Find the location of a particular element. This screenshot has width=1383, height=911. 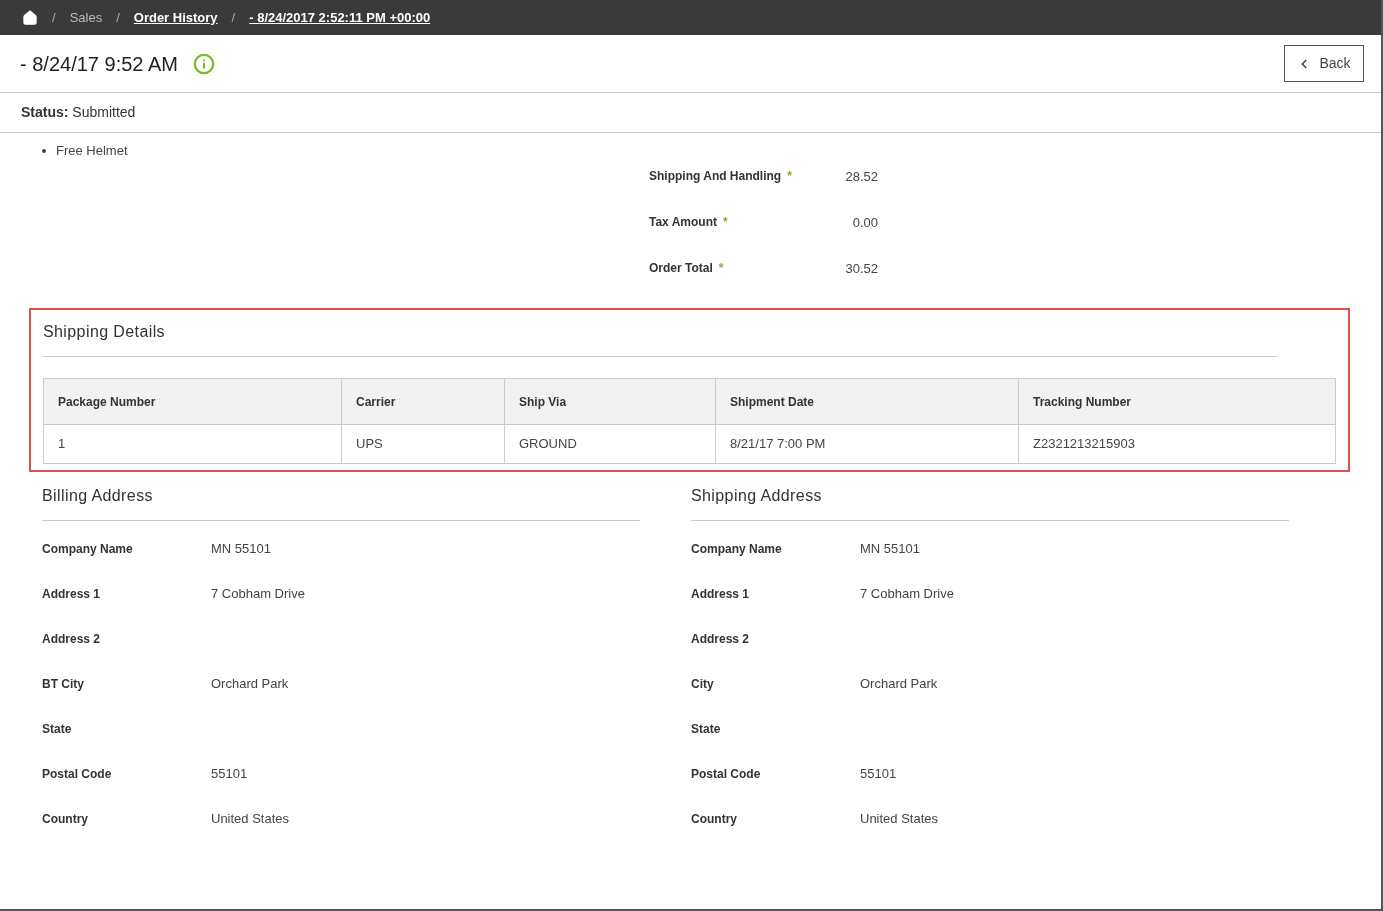

total-label: Order Total * is located at coordinates (687, 268).